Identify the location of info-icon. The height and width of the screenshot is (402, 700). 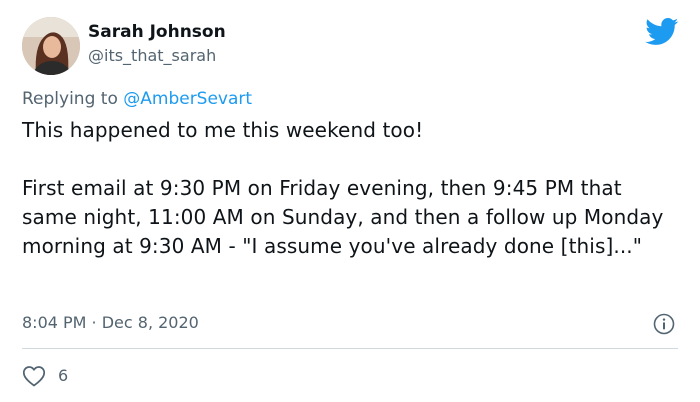
(664, 324).